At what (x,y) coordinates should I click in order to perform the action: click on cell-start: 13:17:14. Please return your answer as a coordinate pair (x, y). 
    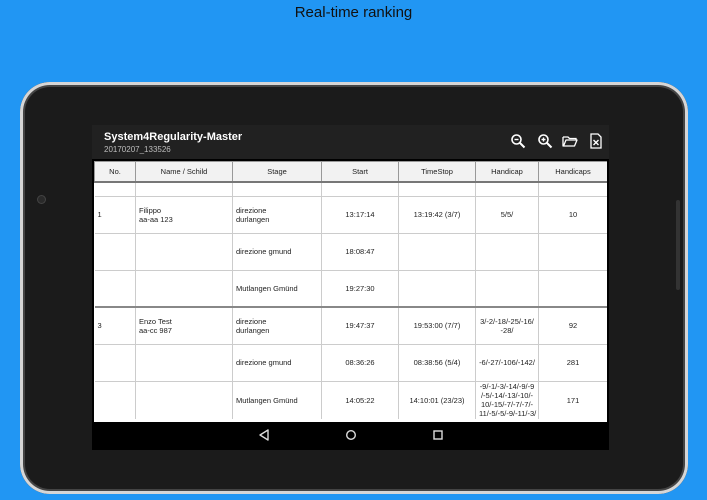
    Looking at the image, I should click on (360, 214).